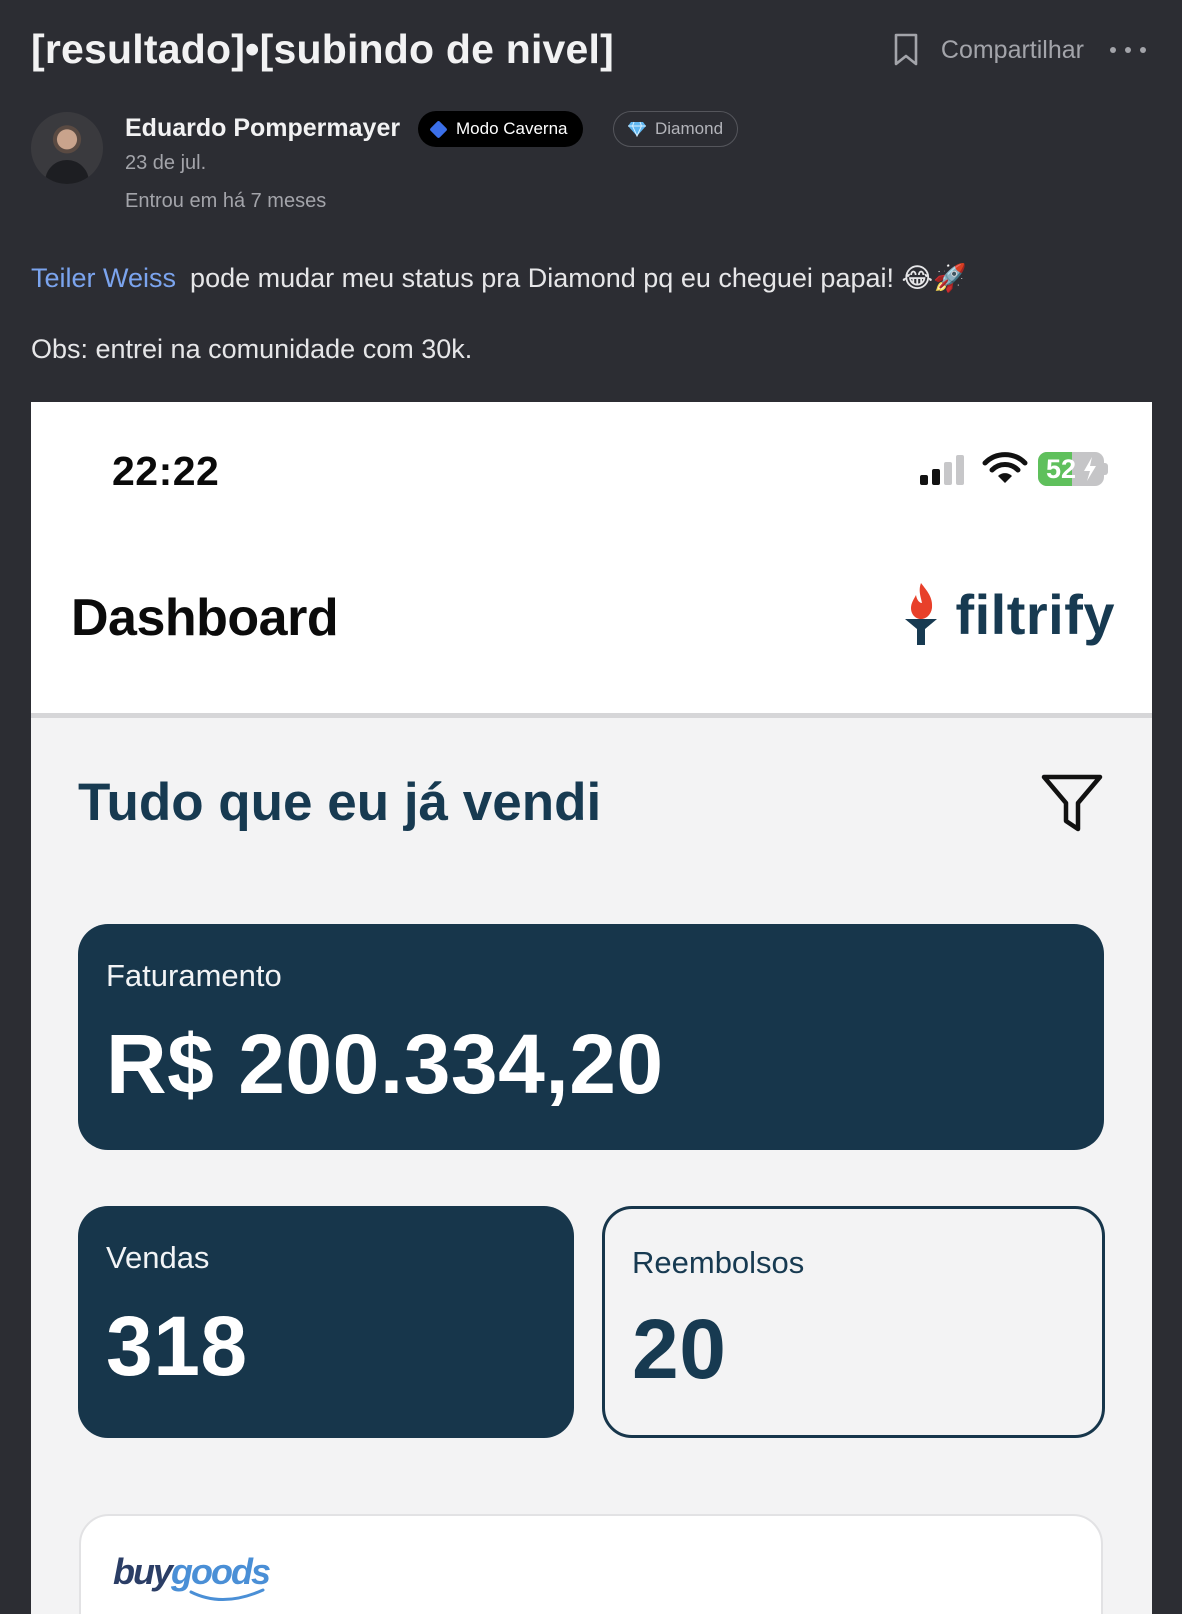  I want to click on status-time: 22:22, so click(166, 471).